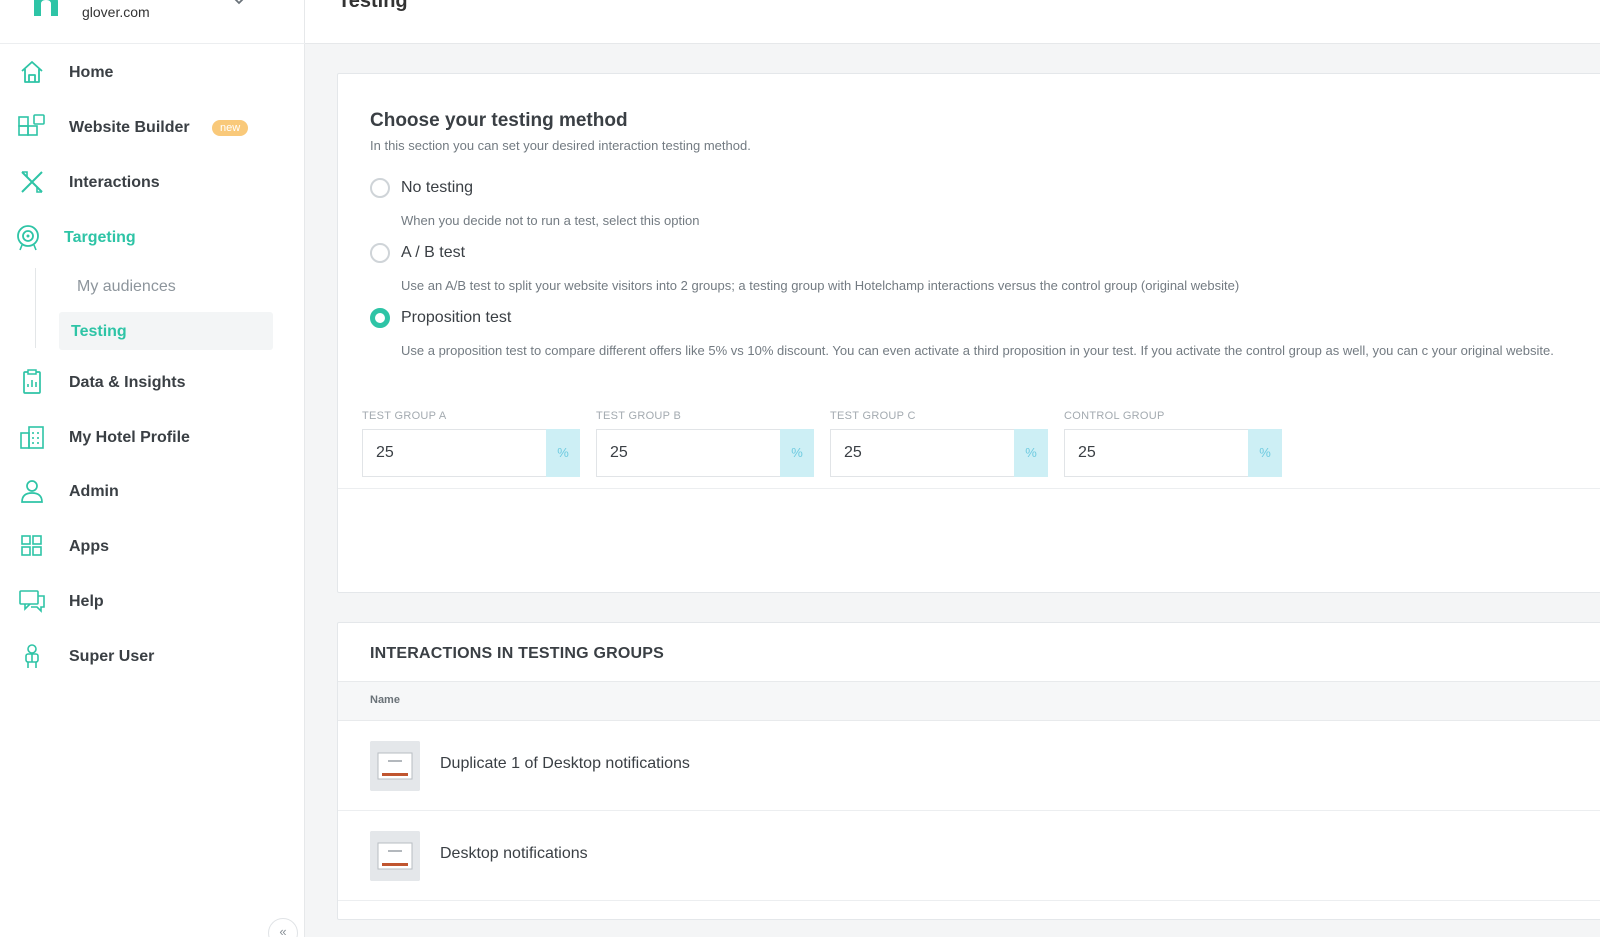 This screenshot has height=937, width=1600. I want to click on divider, so click(969, 488).